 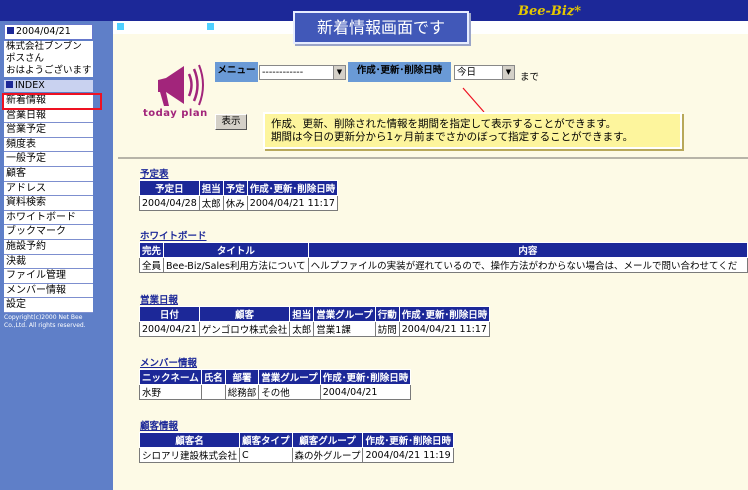 I want to click on column-header: 顧客, so click(x=244, y=314).